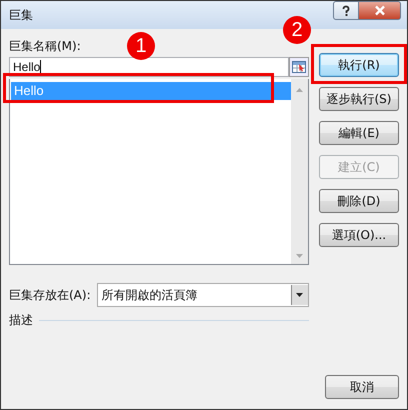  Describe the element at coordinates (300, 295) in the screenshot. I see `dropdown-arrow-icon` at that location.